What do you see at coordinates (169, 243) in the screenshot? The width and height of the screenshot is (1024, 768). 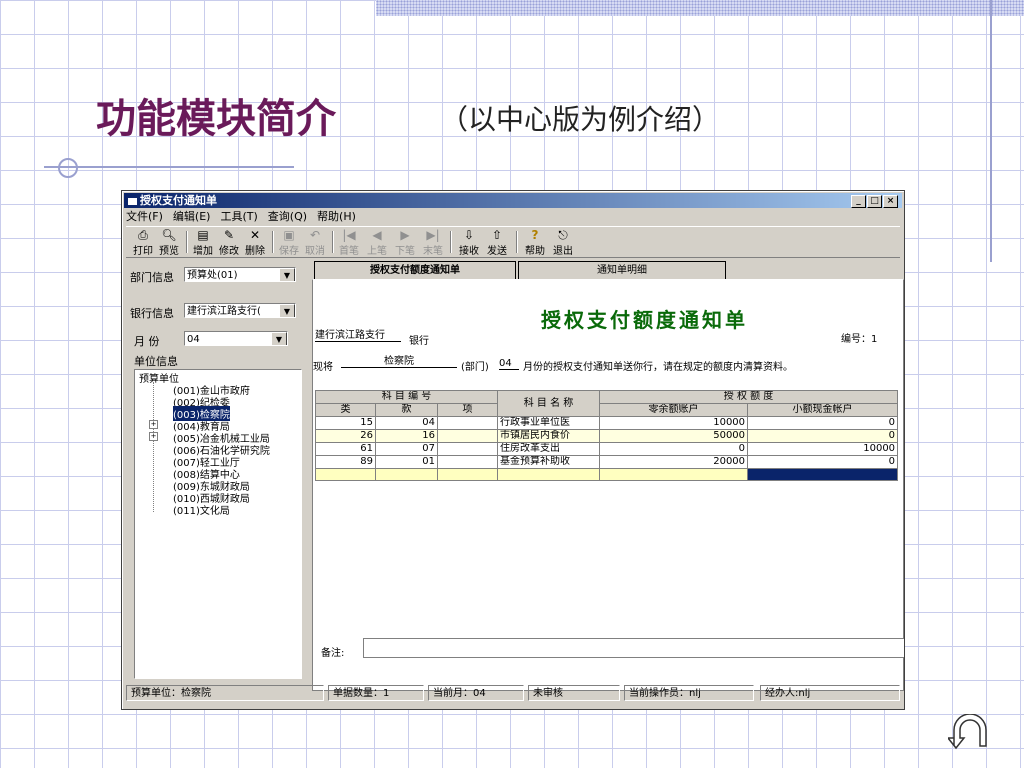 I see `preview-button: 🔍︎ 预览` at bounding box center [169, 243].